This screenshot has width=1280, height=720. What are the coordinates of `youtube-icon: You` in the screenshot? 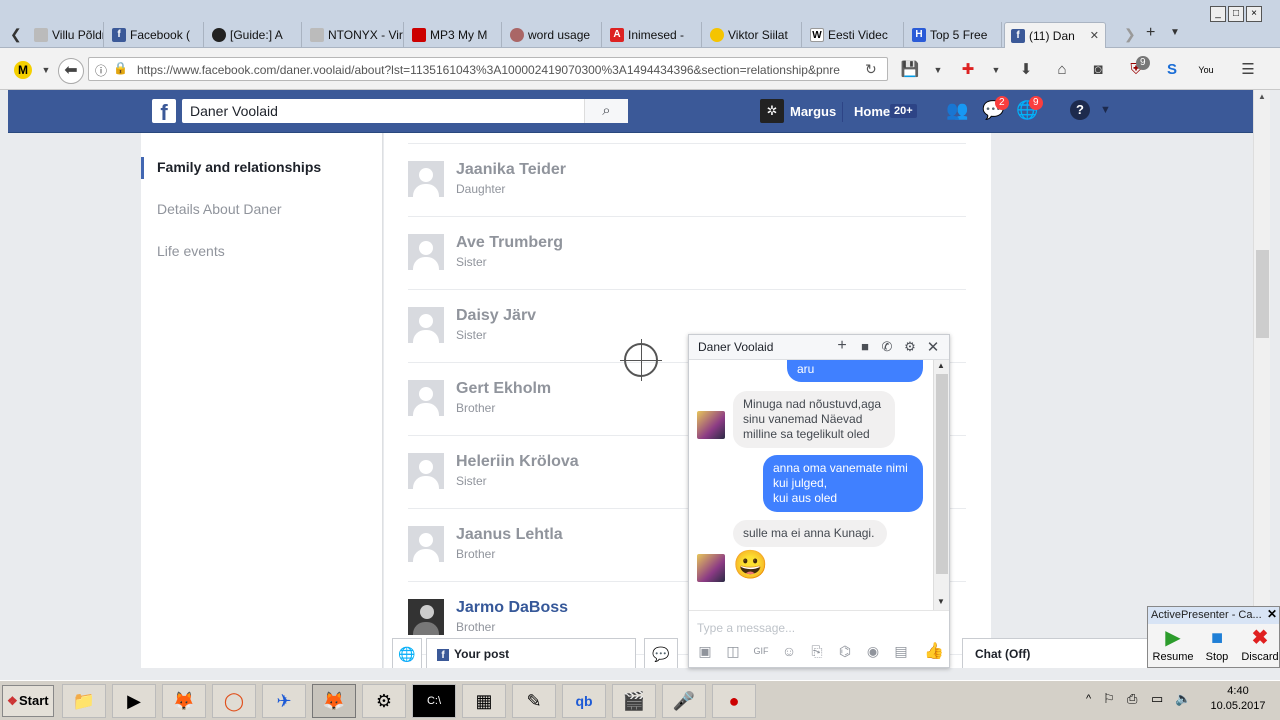 It's located at (1206, 70).